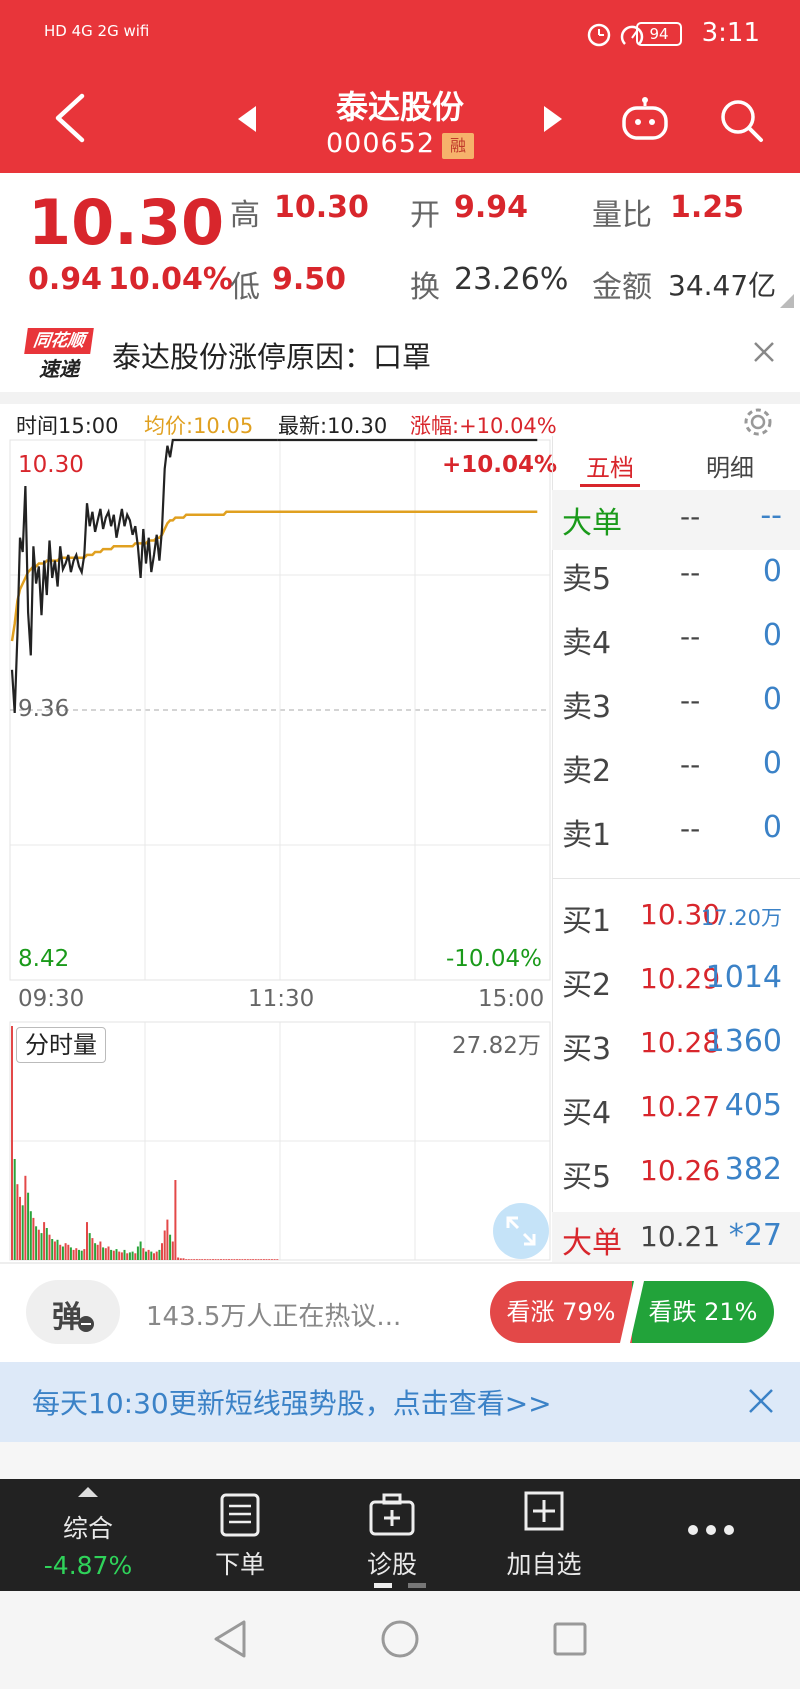 The width and height of the screenshot is (800, 1689). I want to click on danmu-button: 弹, so click(73, 1312).